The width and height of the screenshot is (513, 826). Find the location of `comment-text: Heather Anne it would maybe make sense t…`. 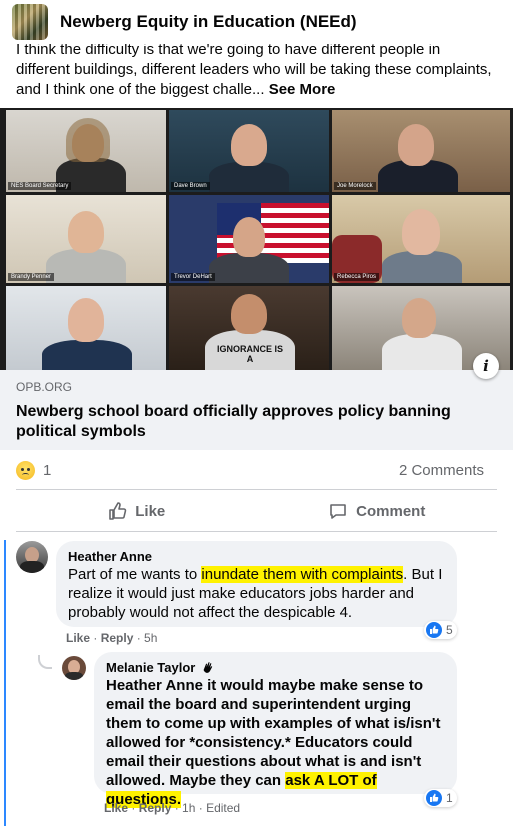

comment-text: Heather Anne it would maybe make sense t… is located at coordinates (275, 742).